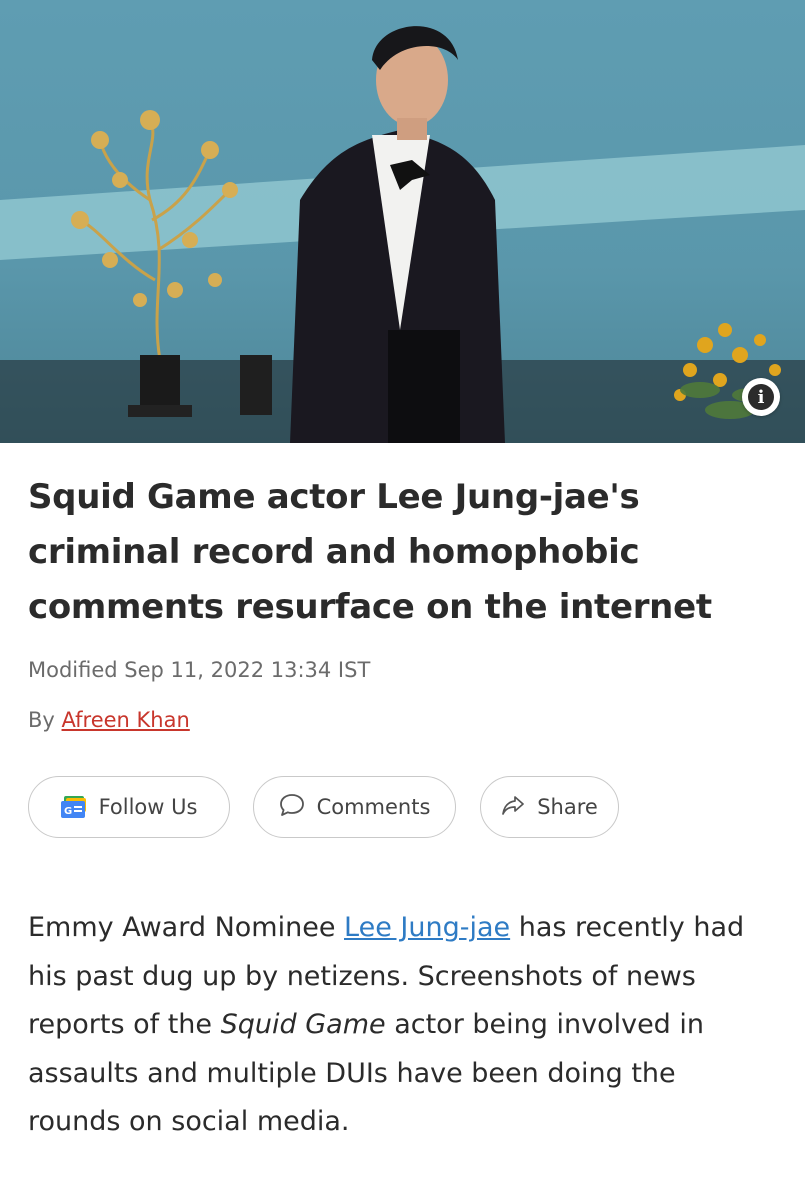 The image size is (805, 1200). I want to click on share-arrow-icon, so click(513, 807).